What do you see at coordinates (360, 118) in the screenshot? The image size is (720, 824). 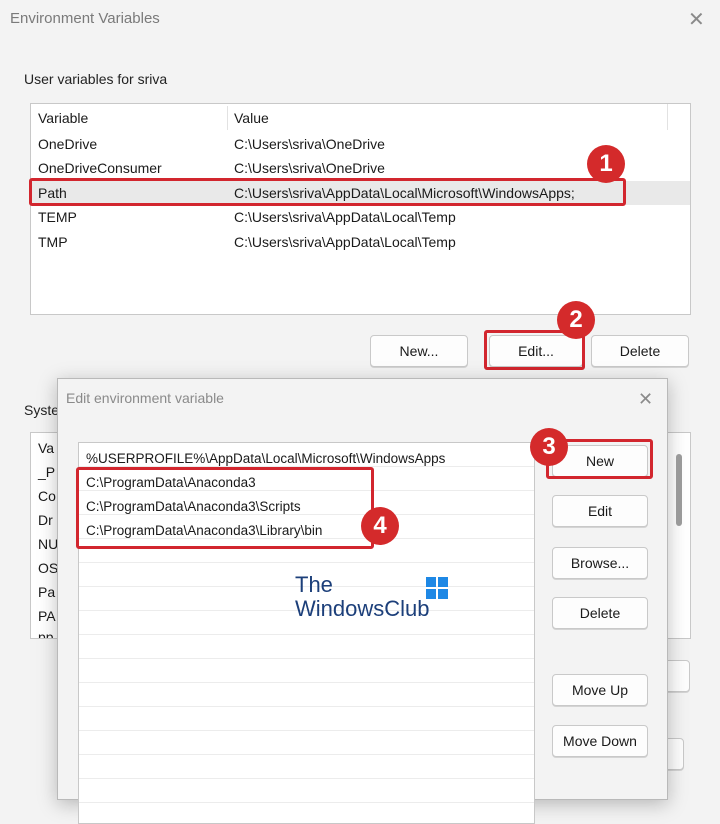 I see `user-variables-header: Variable Value` at bounding box center [360, 118].